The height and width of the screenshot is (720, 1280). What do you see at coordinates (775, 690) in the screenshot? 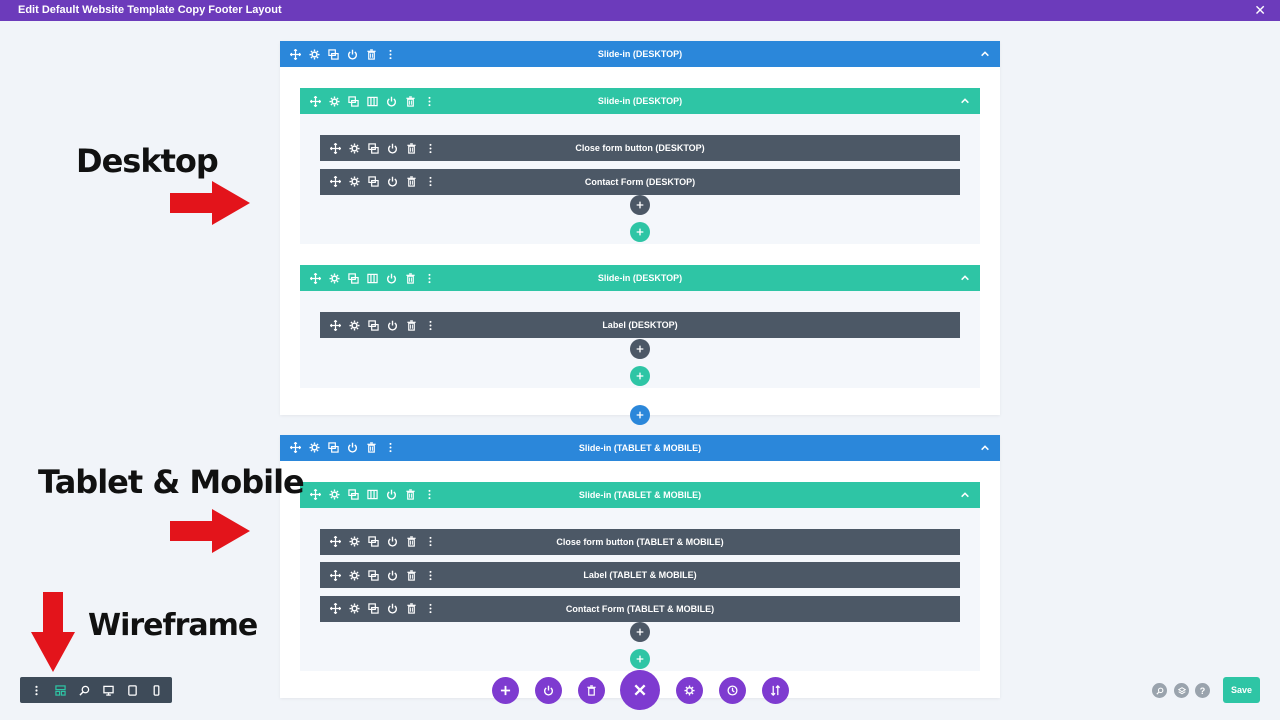
I see `sort-button` at bounding box center [775, 690].